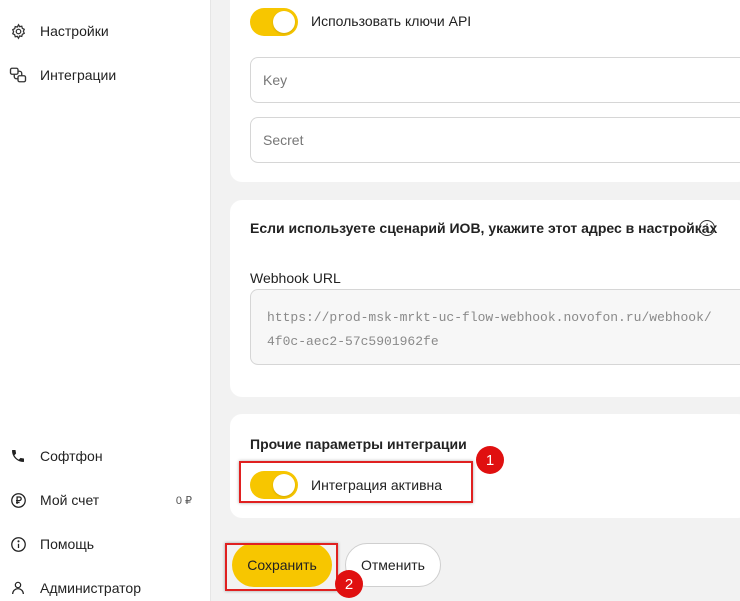  What do you see at coordinates (18, 588) in the screenshot?
I see `user-icon` at bounding box center [18, 588].